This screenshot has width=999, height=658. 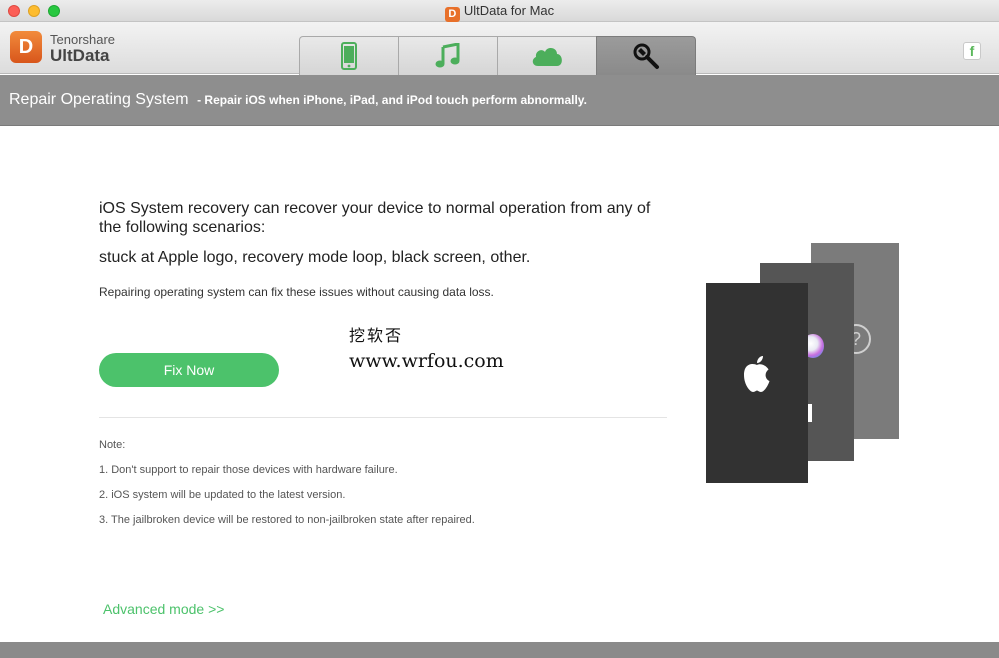 What do you see at coordinates (26, 47) in the screenshot?
I see `ultdata-logo-icon: D` at bounding box center [26, 47].